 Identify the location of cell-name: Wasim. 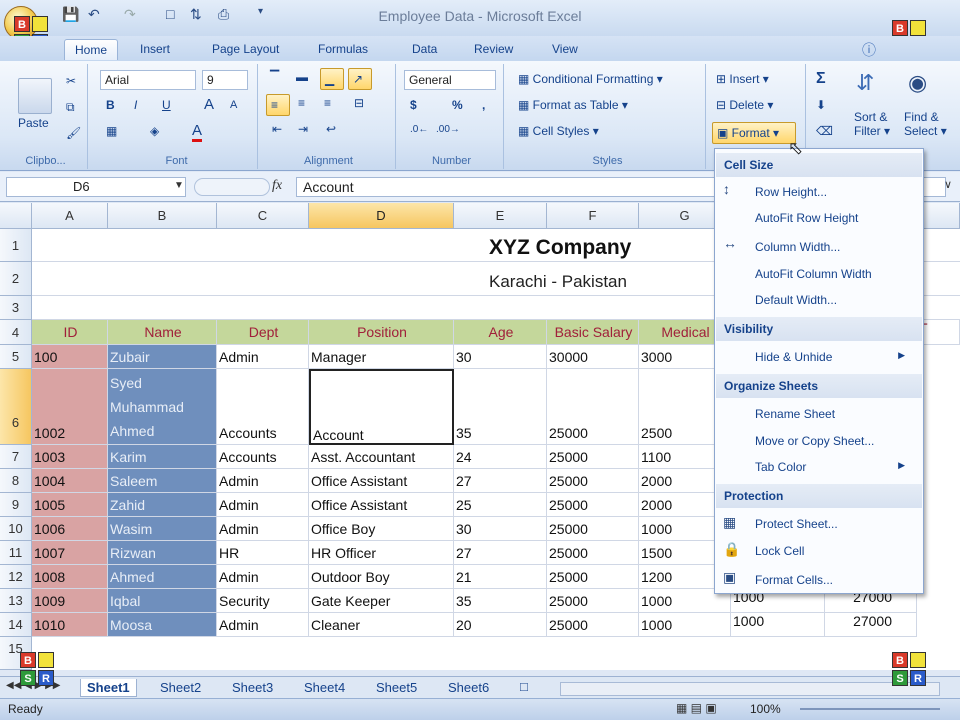
(162, 529).